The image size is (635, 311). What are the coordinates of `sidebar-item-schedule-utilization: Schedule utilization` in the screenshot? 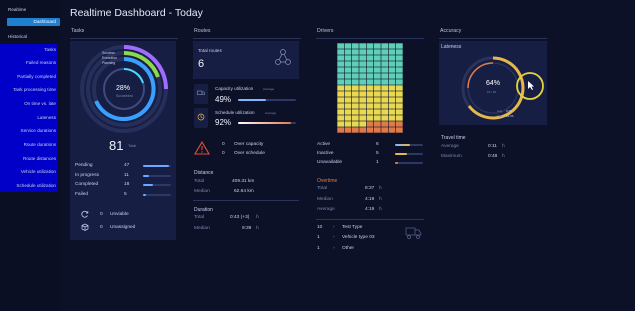 It's located at (36, 185).